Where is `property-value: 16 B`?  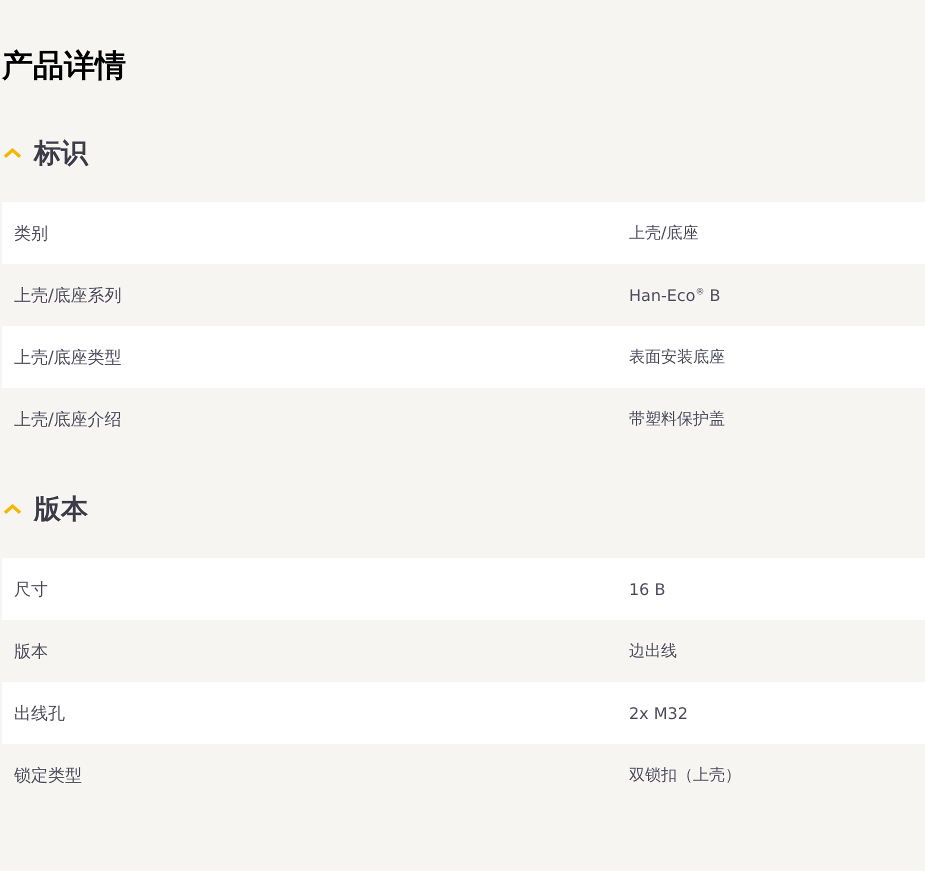 property-value: 16 B is located at coordinates (647, 589).